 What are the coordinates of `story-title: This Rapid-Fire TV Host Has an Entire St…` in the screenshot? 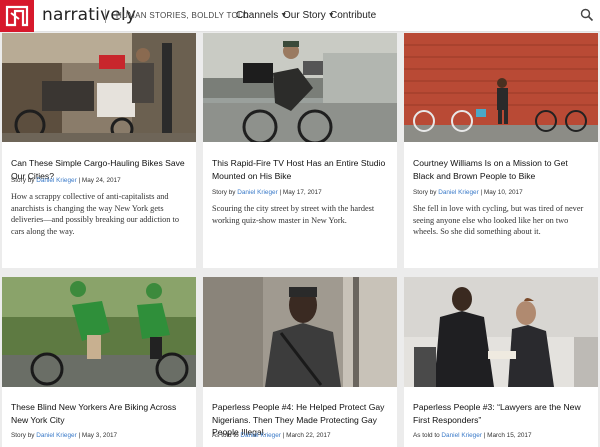 It's located at (300, 169).